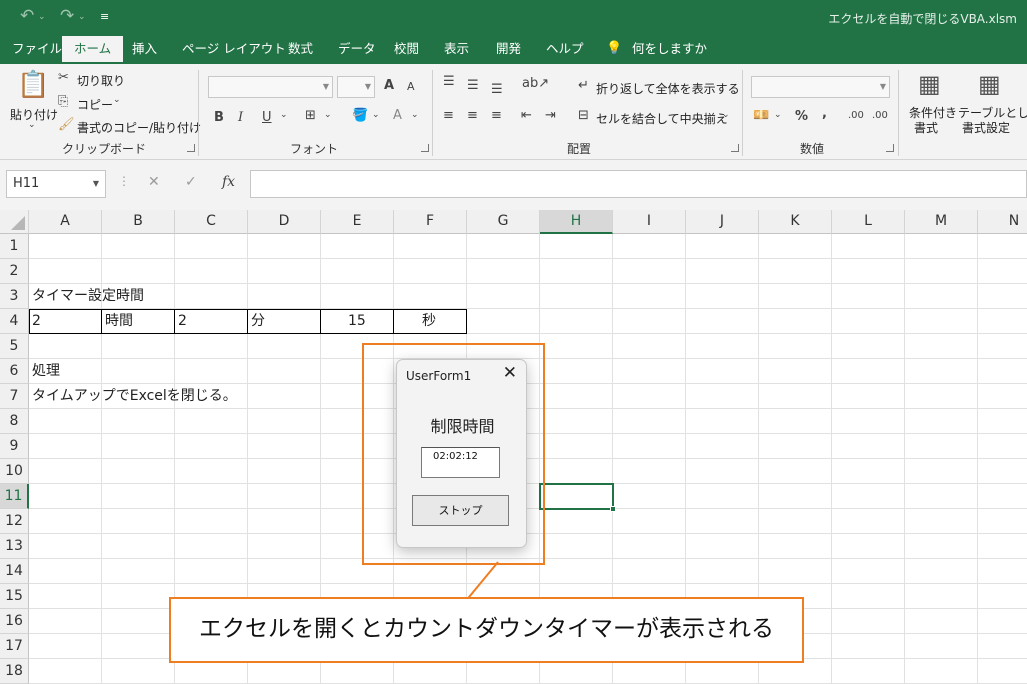 This screenshot has width=1027, height=684. What do you see at coordinates (258, 321) in the screenshot?
I see `cell-d4: 分` at bounding box center [258, 321].